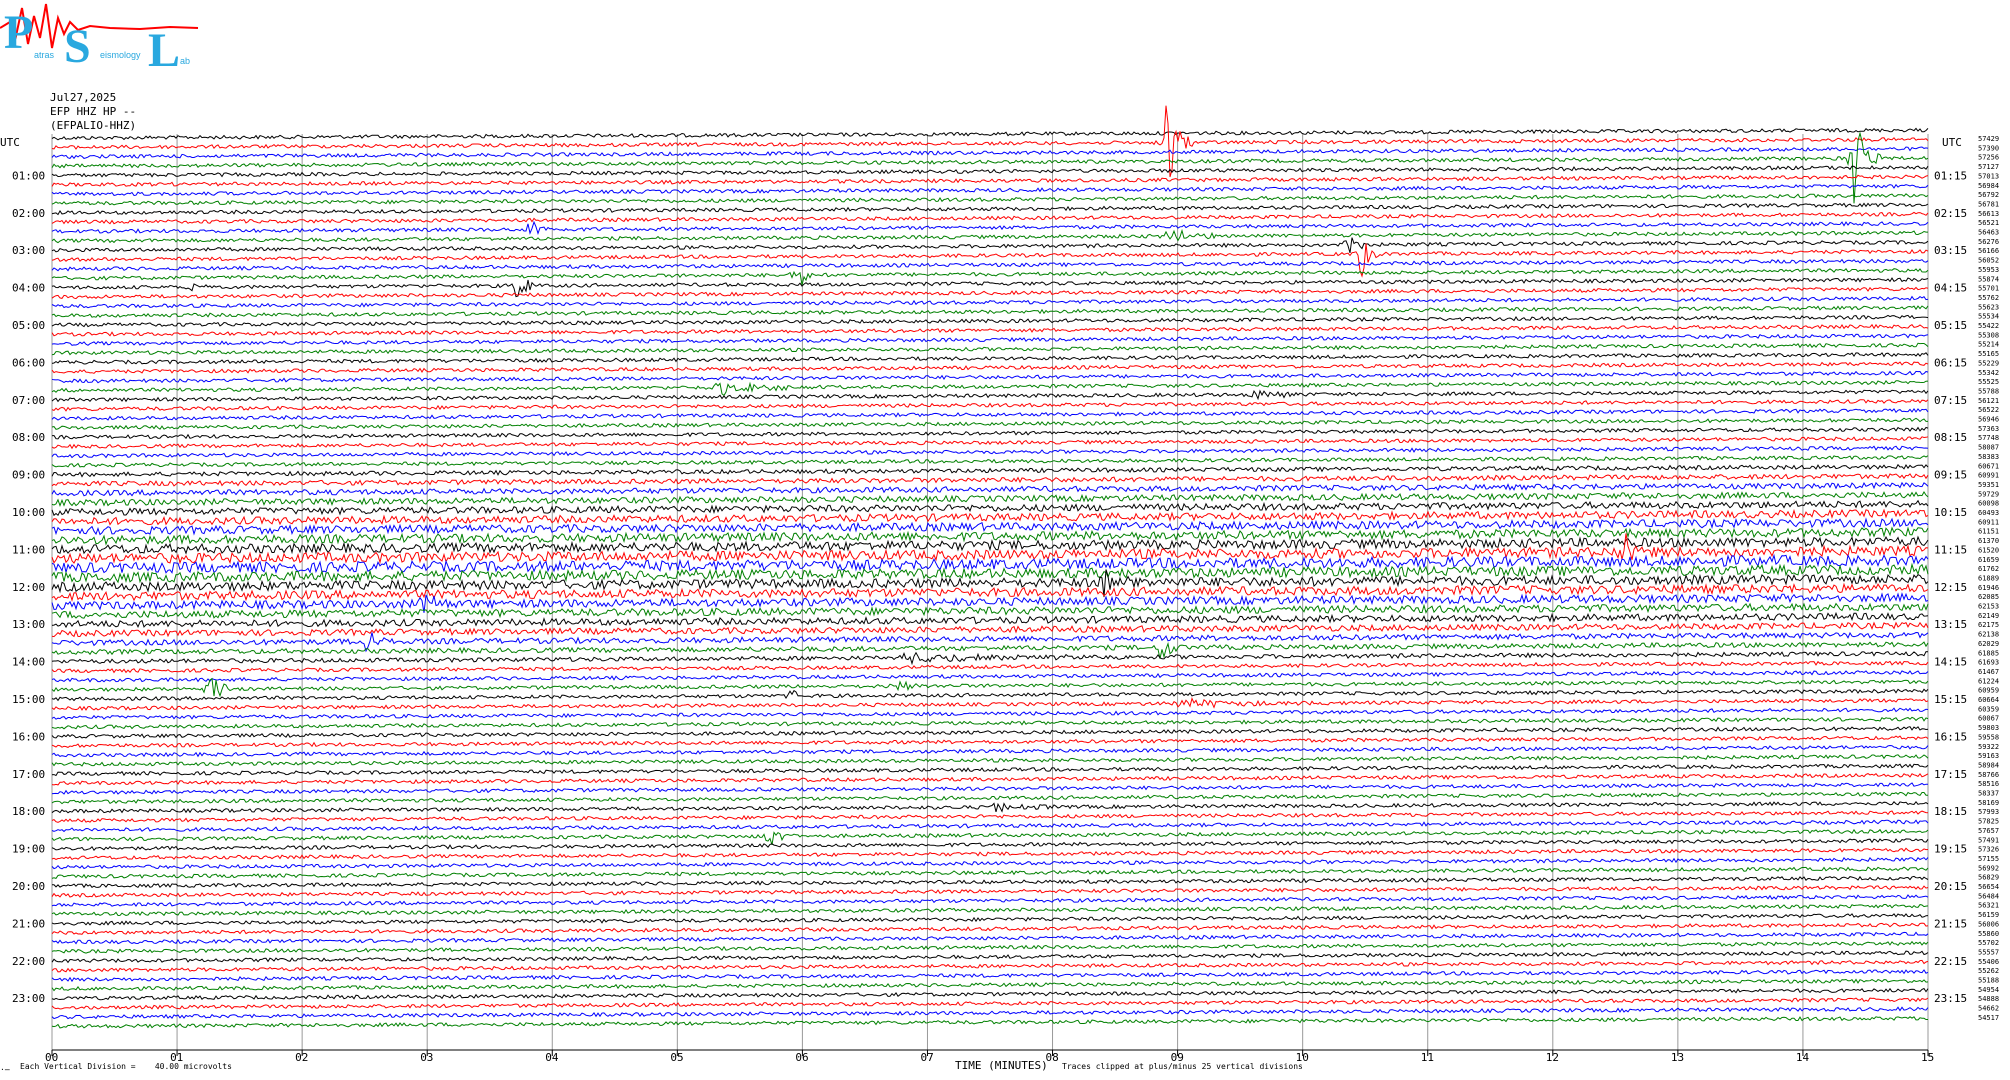 Image resolution: width=2010 pixels, height=1080 pixels. What do you see at coordinates (1988, 541) in the screenshot?
I see `trace-value-43: 61370` at bounding box center [1988, 541].